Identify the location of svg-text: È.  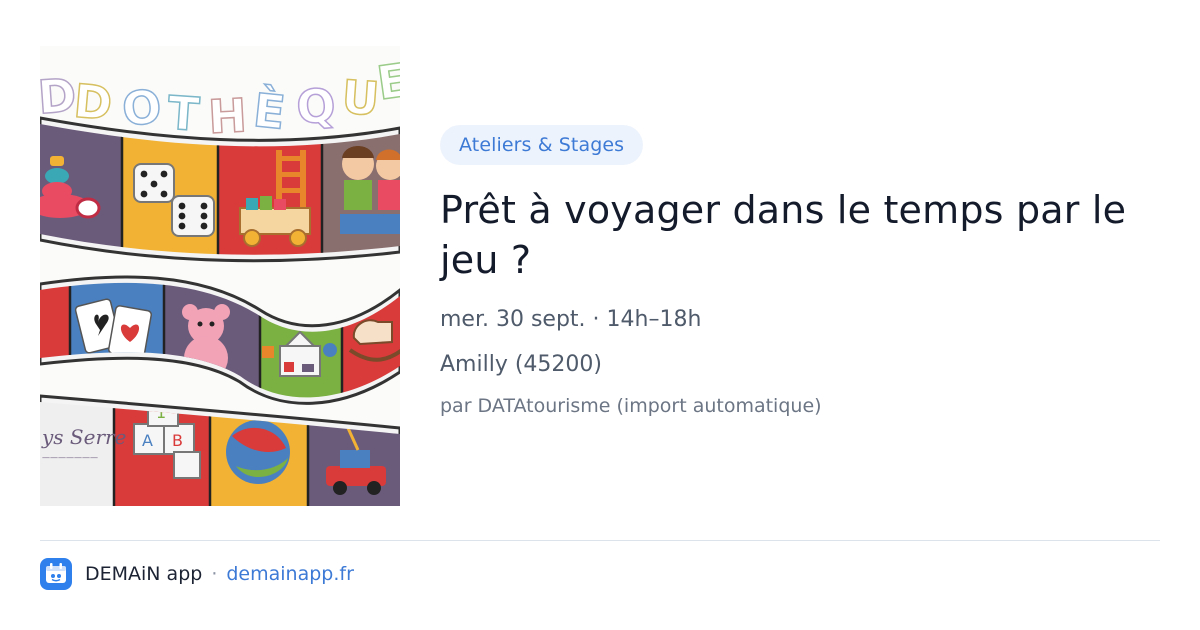
(269, 111).